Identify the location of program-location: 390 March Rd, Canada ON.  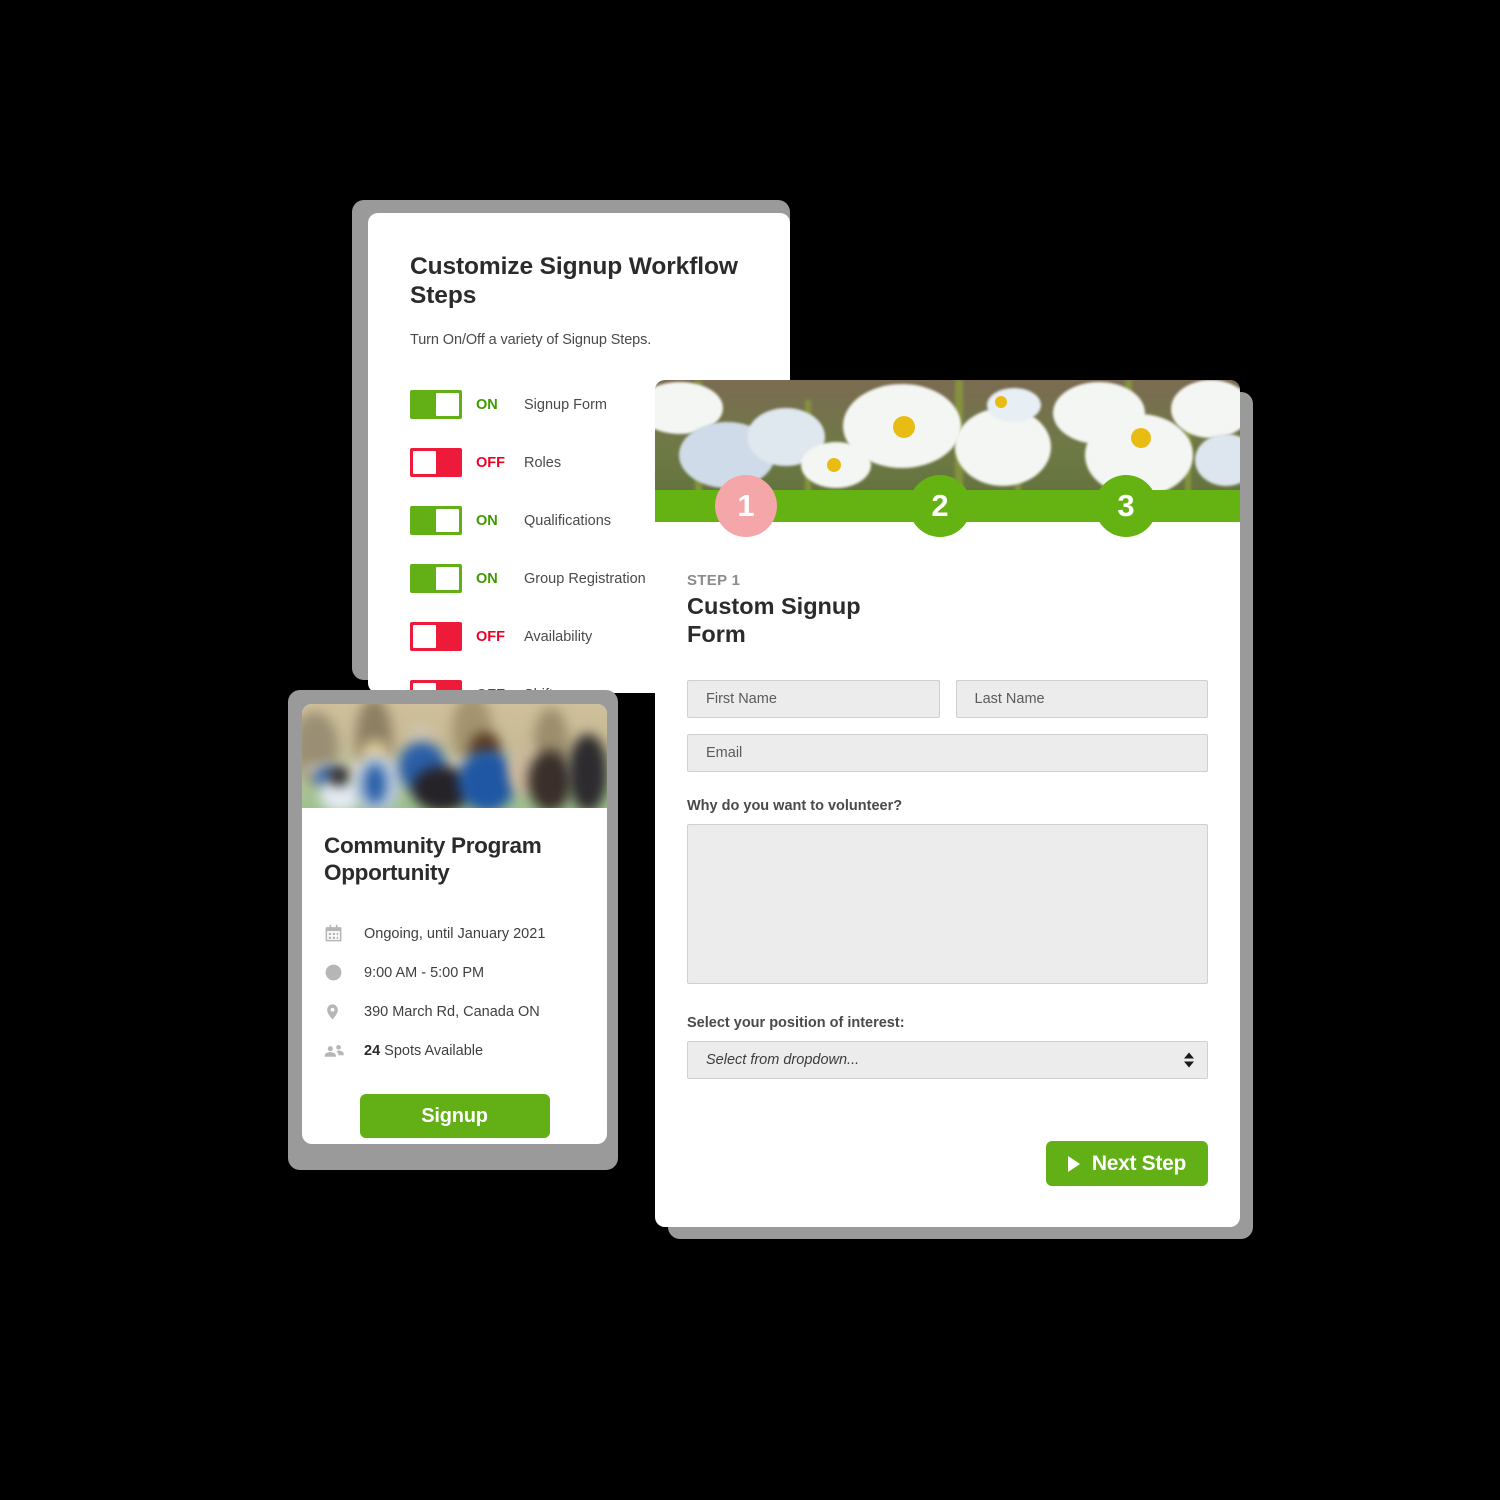
(452, 1011).